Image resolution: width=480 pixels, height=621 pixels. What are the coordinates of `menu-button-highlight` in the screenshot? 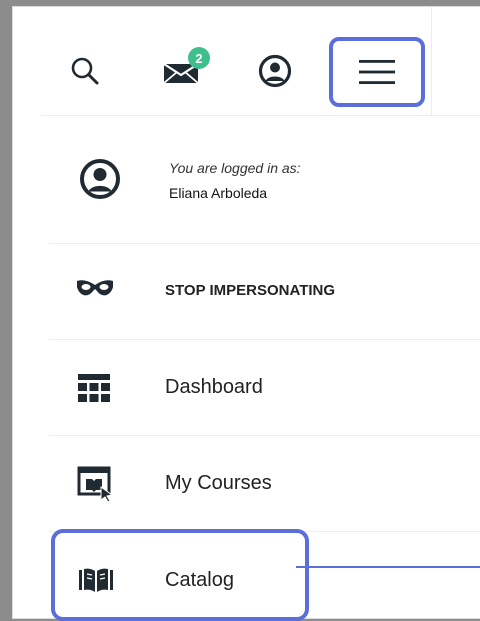 It's located at (377, 72).